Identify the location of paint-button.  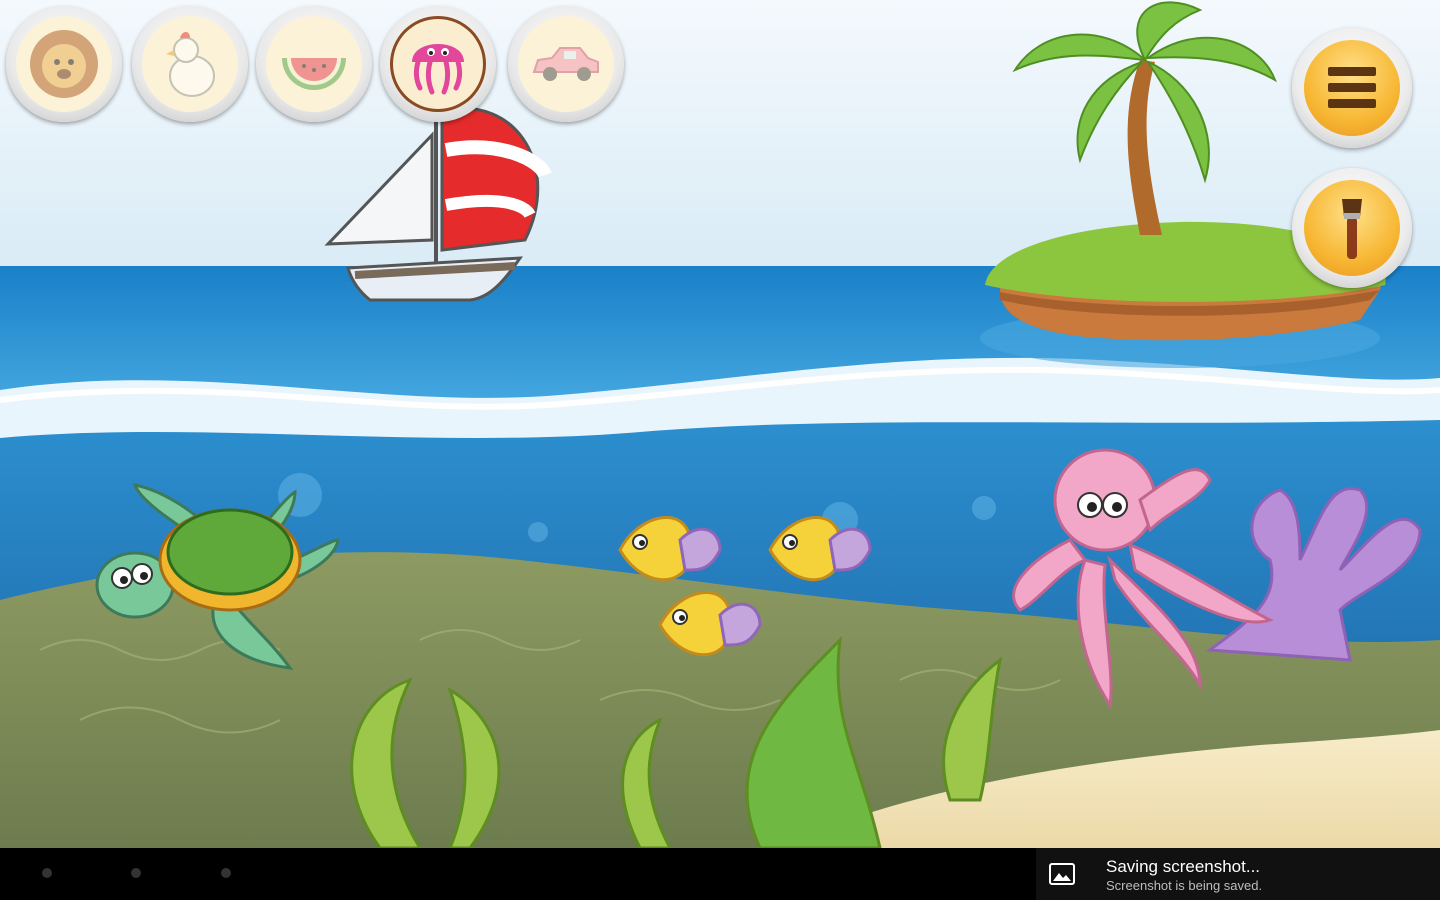
(1352, 228).